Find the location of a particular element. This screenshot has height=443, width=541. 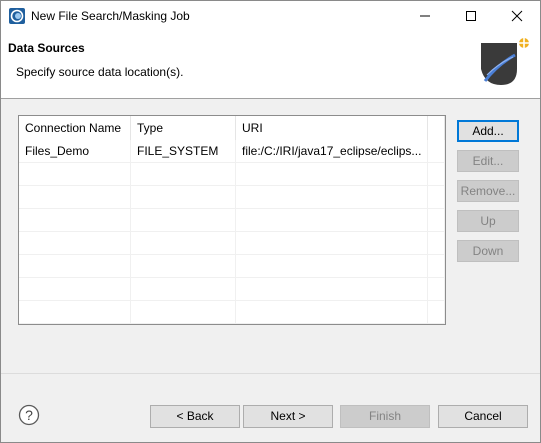

eclipse-app-icon is located at coordinates (17, 16).